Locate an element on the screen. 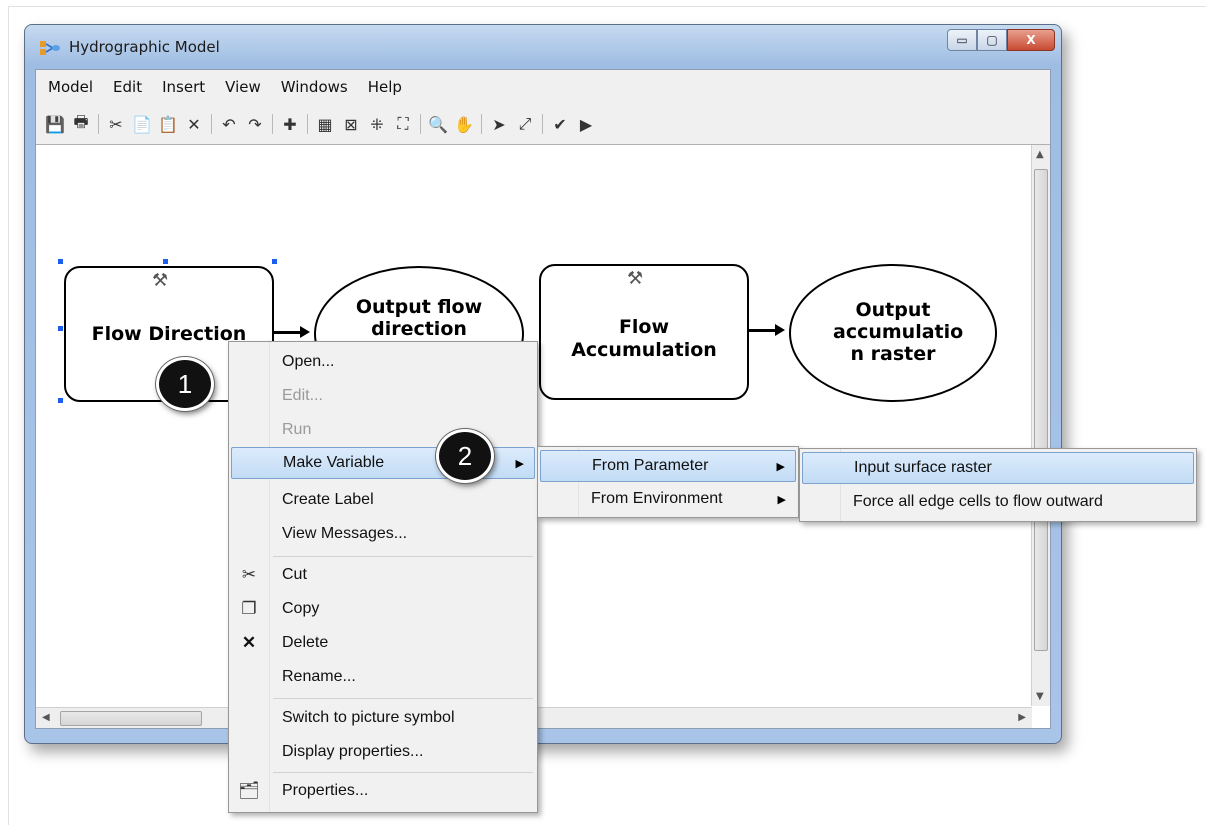 This screenshot has width=1206, height=825. menu-item-delete: ✕ Delete is located at coordinates (383, 643).